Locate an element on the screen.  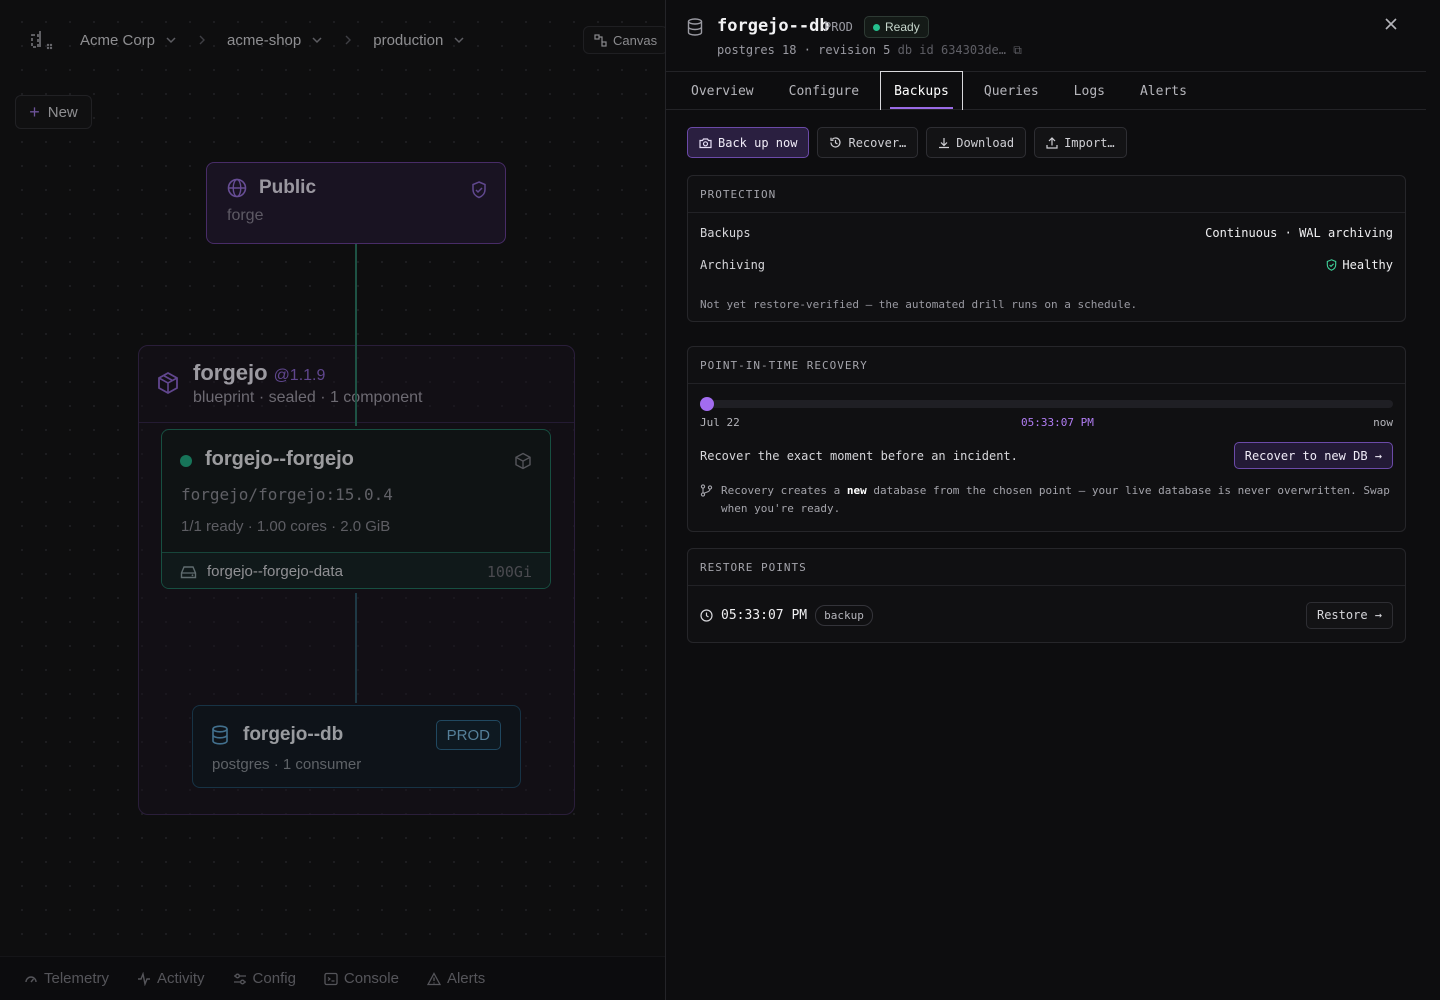
tab-queries: Queries is located at coordinates (1011, 91).